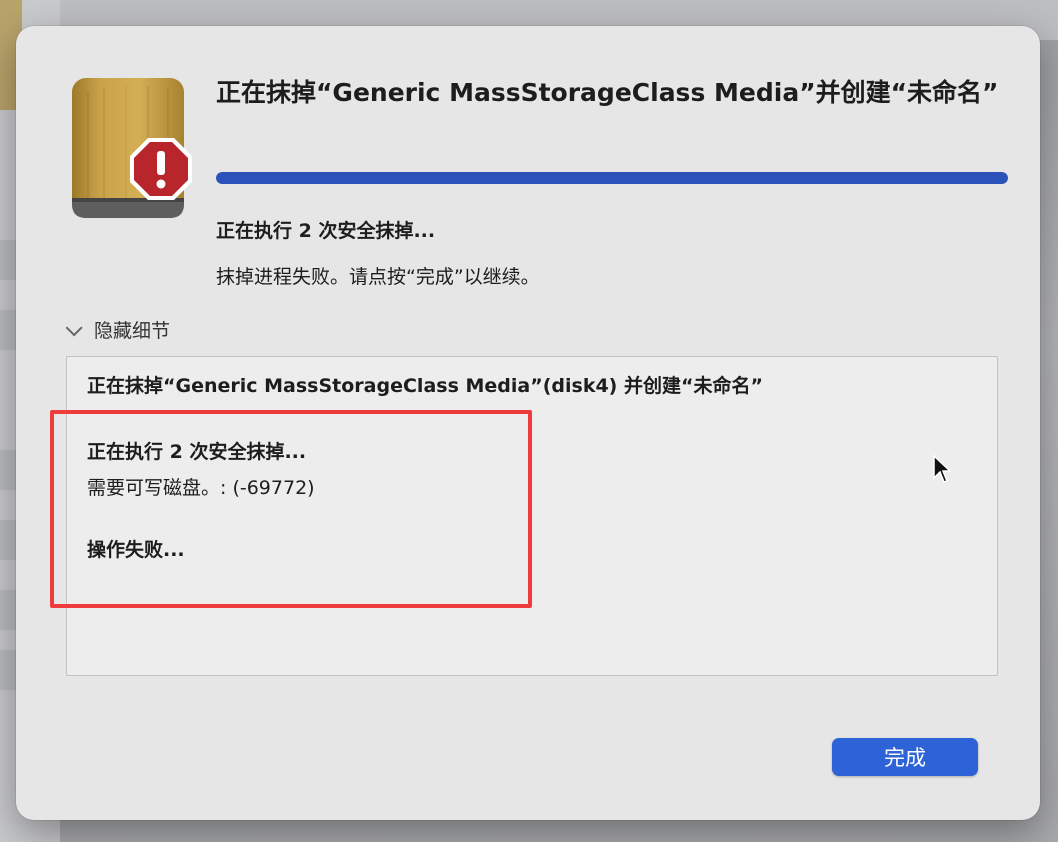 The height and width of the screenshot is (842, 1058). I want to click on red-highlight-box, so click(291, 509).